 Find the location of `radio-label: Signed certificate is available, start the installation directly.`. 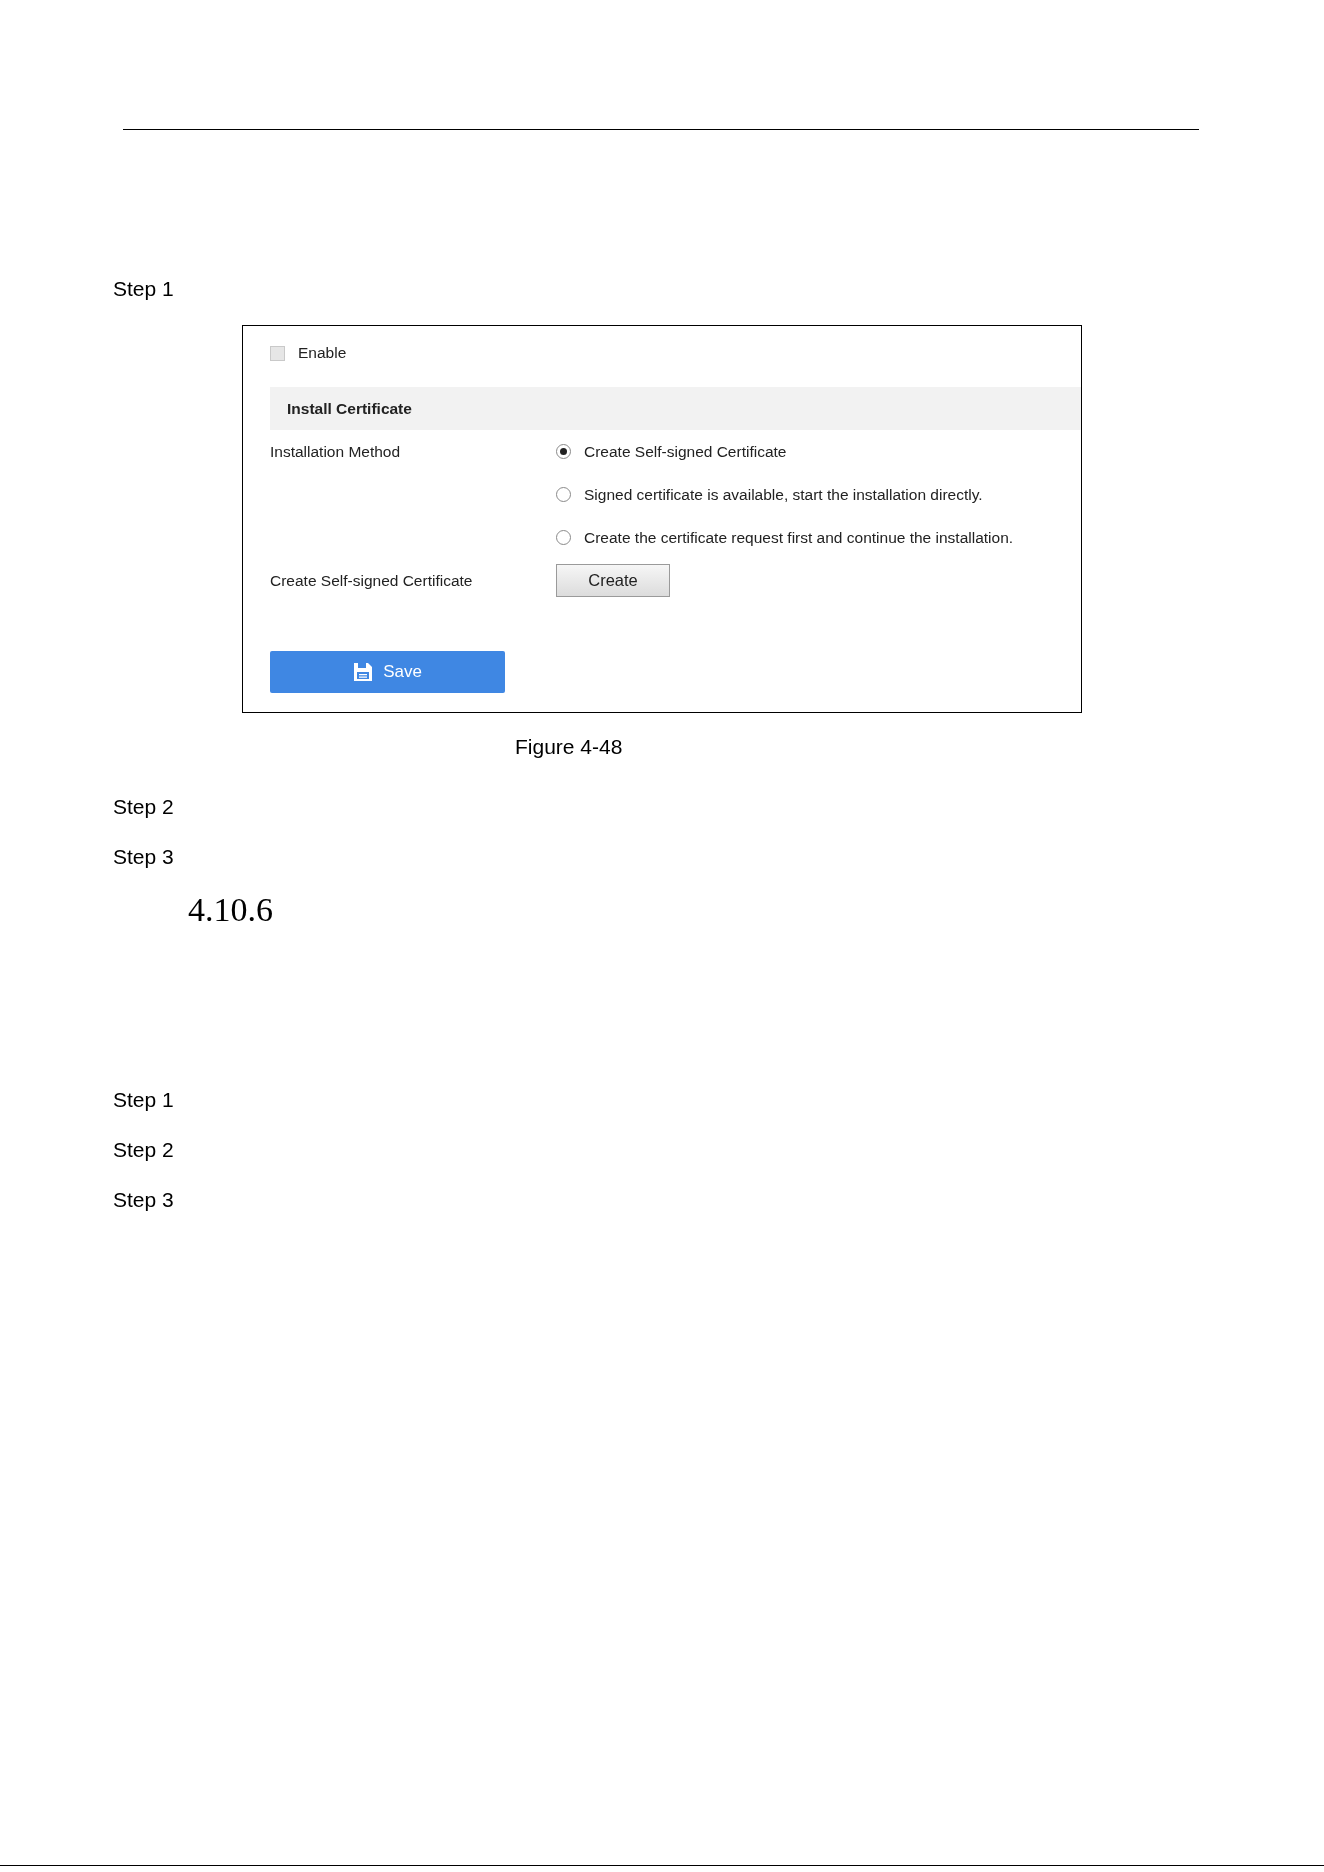

radio-label: Signed certificate is available, start the installation directly. is located at coordinates (783, 494).